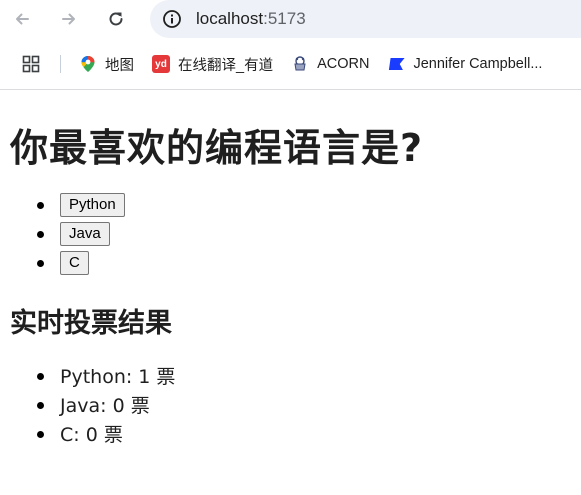 This screenshot has width=581, height=495. Describe the element at coordinates (309, 262) in the screenshot. I see `list-item: C` at that location.